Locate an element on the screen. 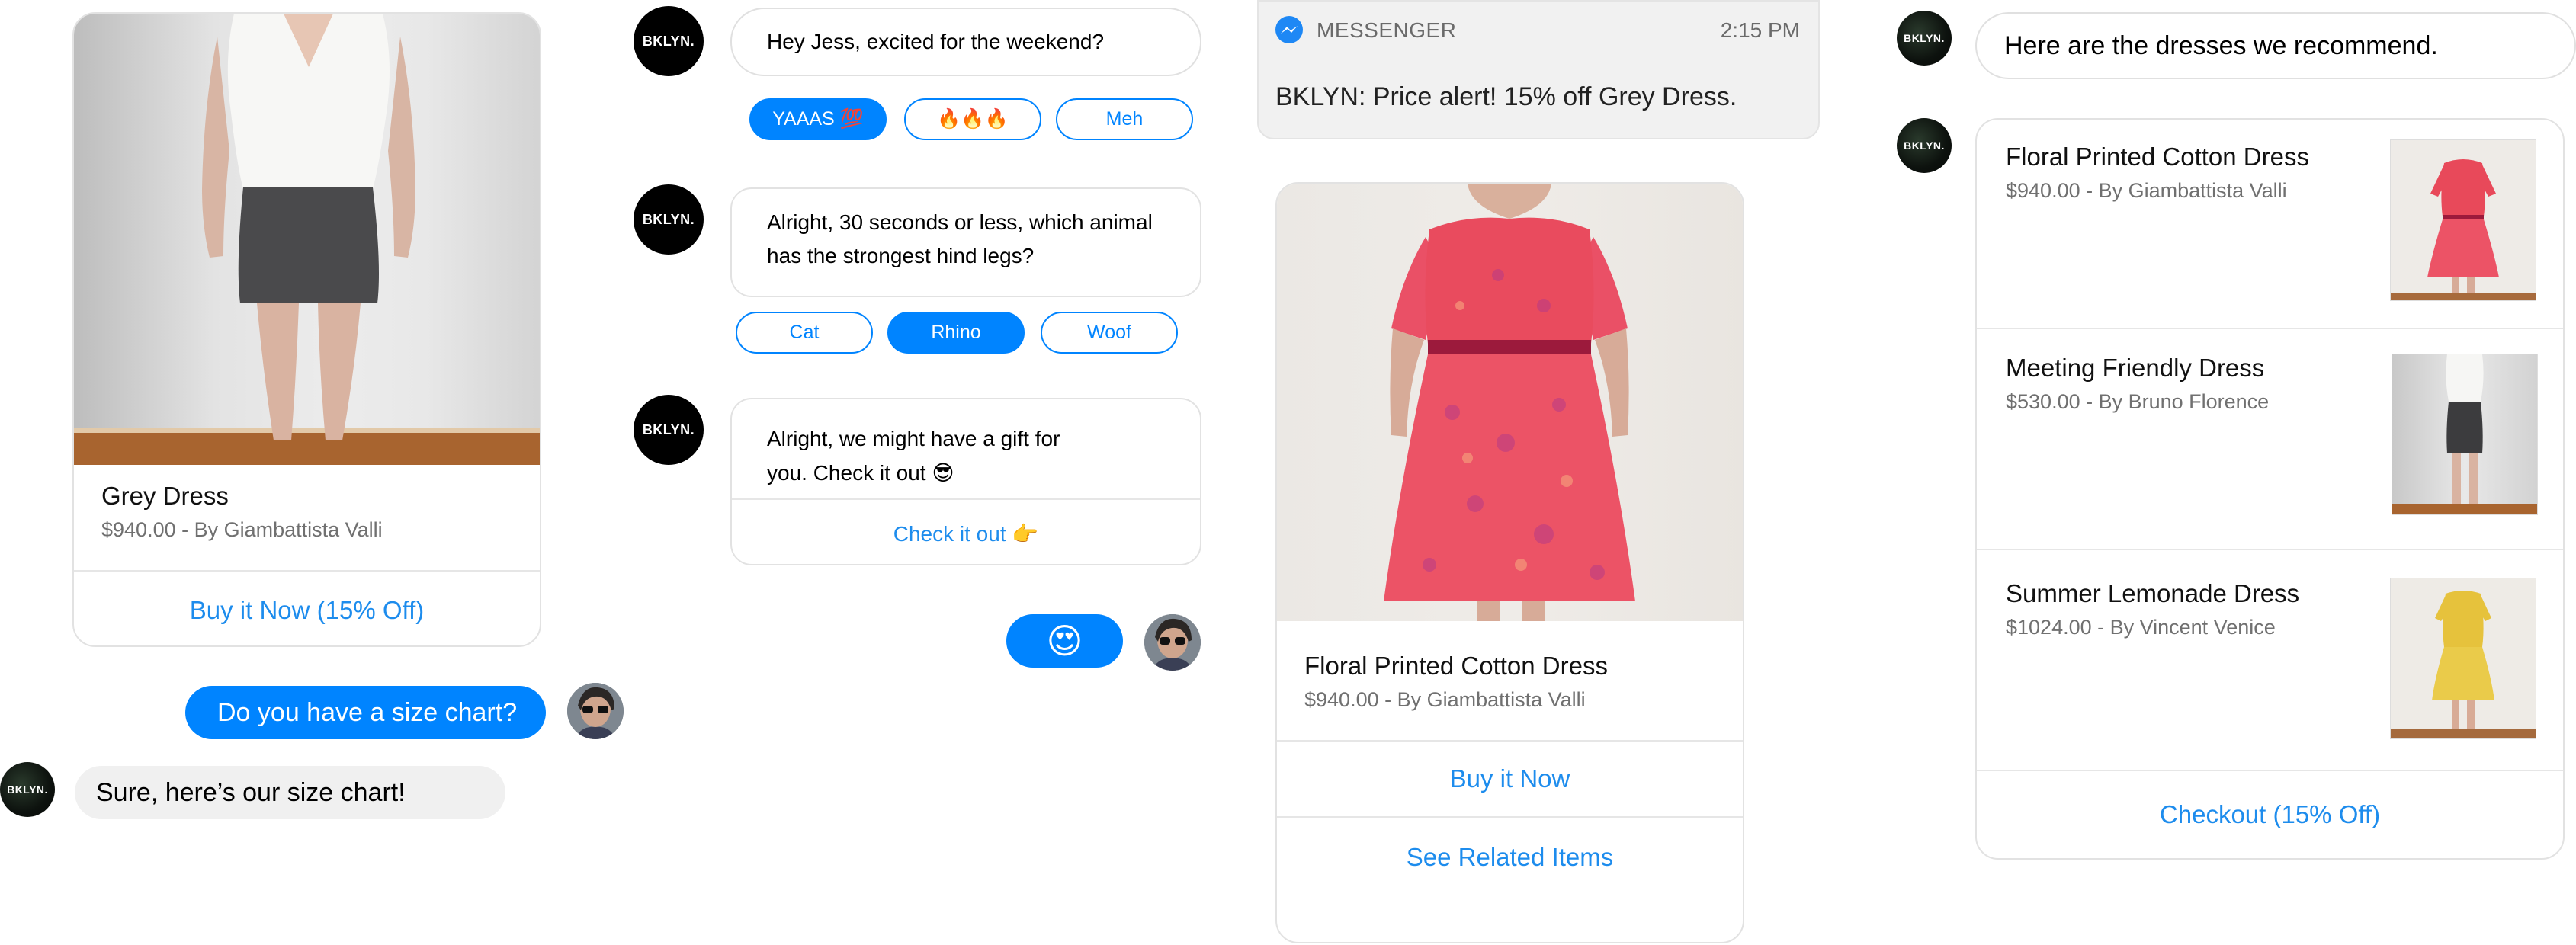 The height and width of the screenshot is (945, 2576). bklyn-avatar-msg2: BKLYN. is located at coordinates (669, 219).